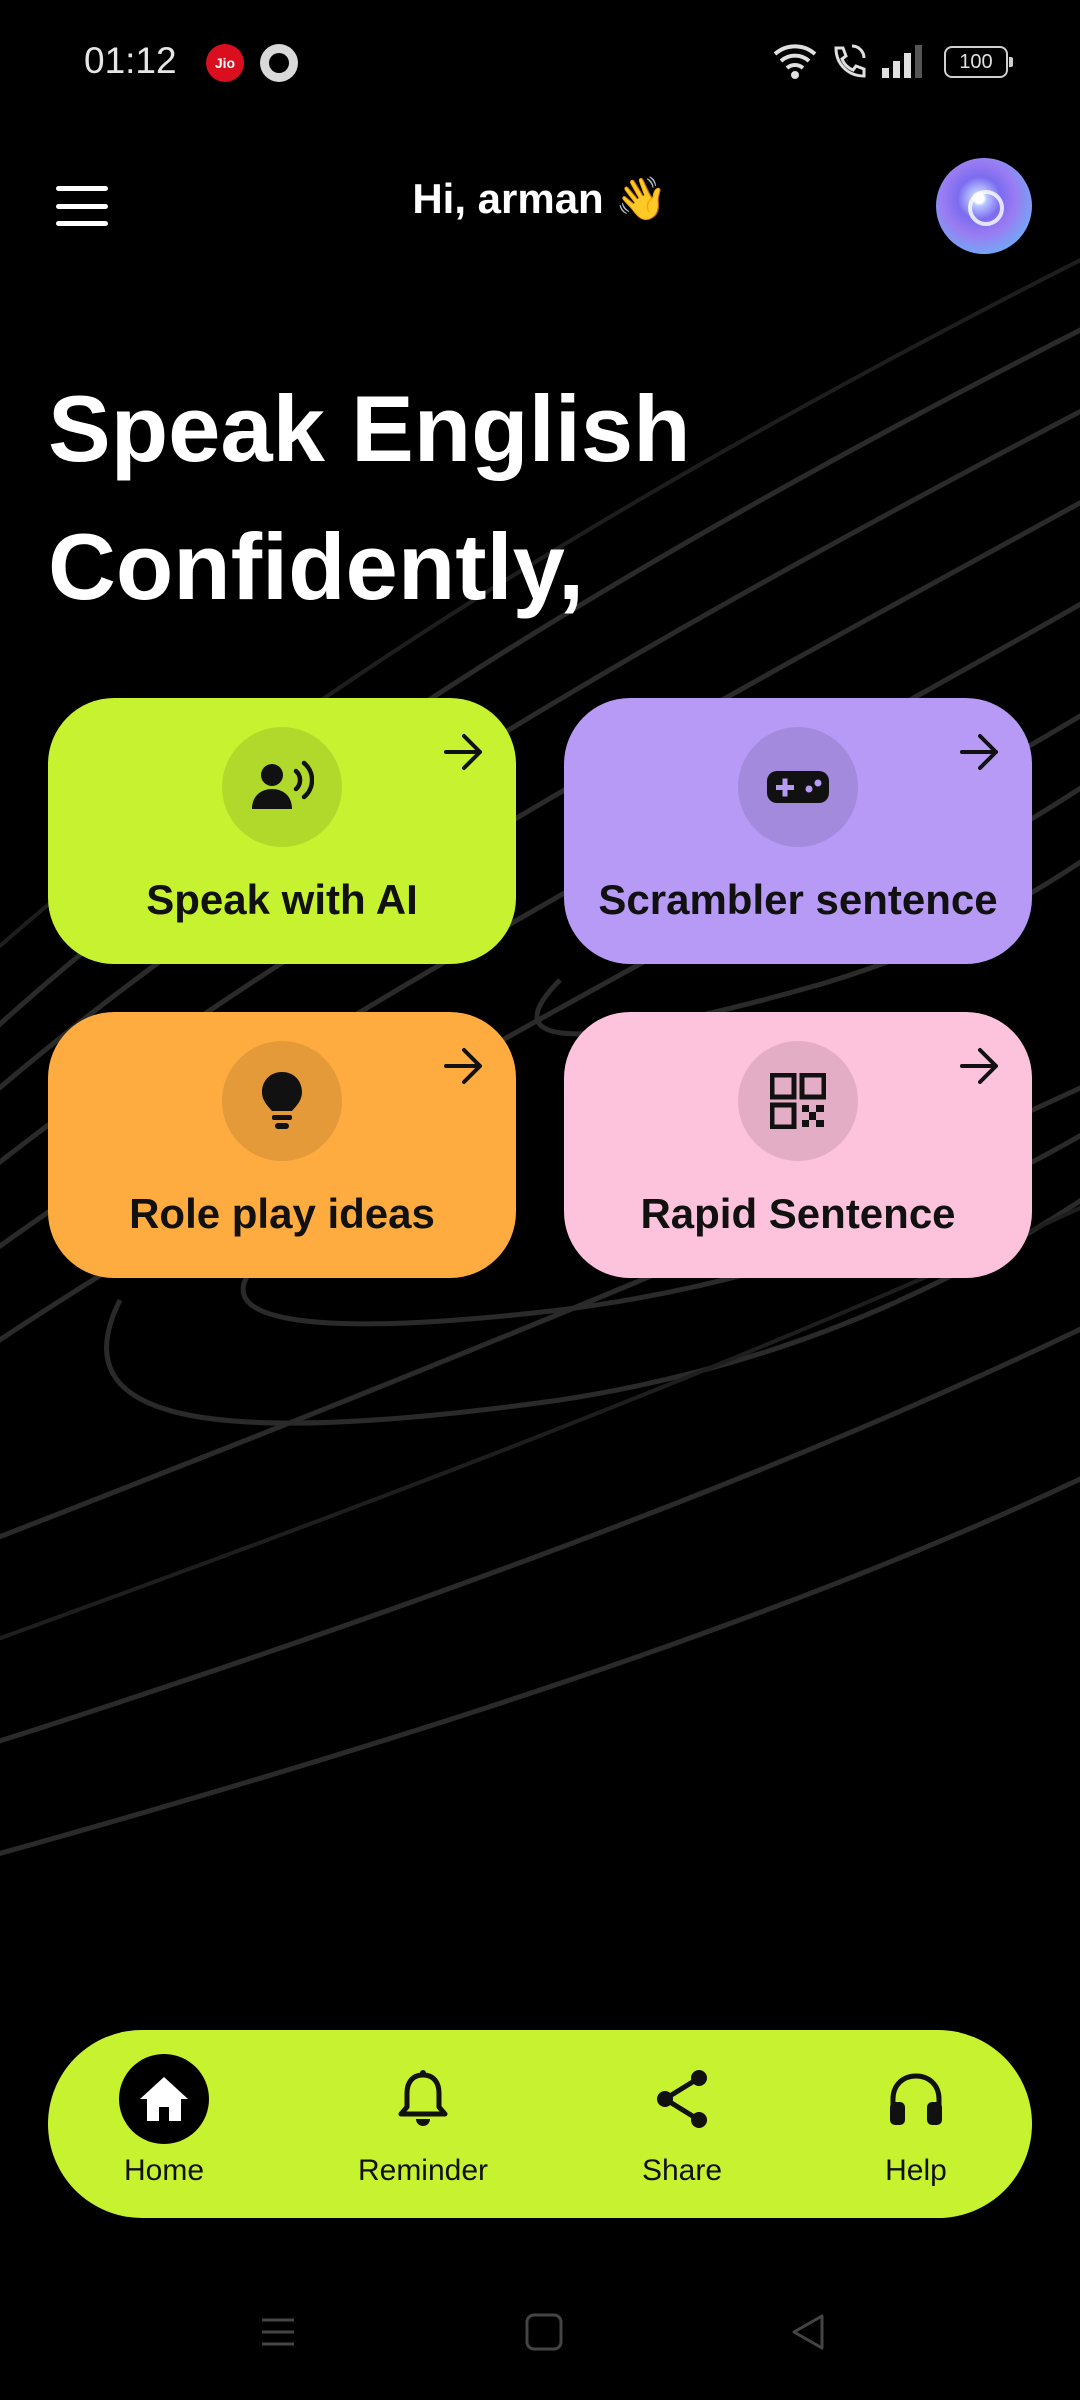 Image resolution: width=1080 pixels, height=2400 pixels. What do you see at coordinates (916, 2170) in the screenshot?
I see `nav-label: Help` at bounding box center [916, 2170].